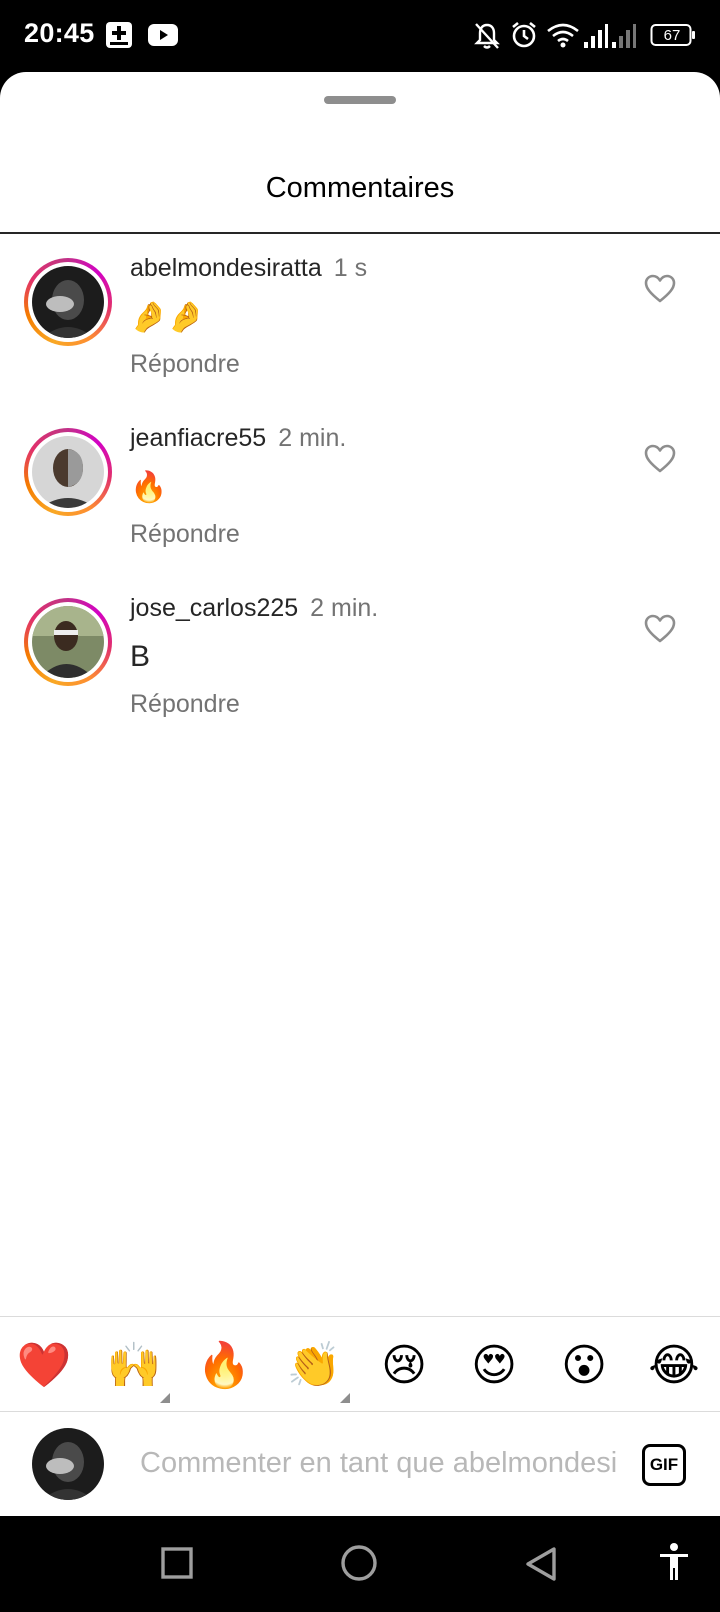 This screenshot has width=720, height=1612. What do you see at coordinates (487, 36) in the screenshot?
I see `bell-off-icon` at bounding box center [487, 36].